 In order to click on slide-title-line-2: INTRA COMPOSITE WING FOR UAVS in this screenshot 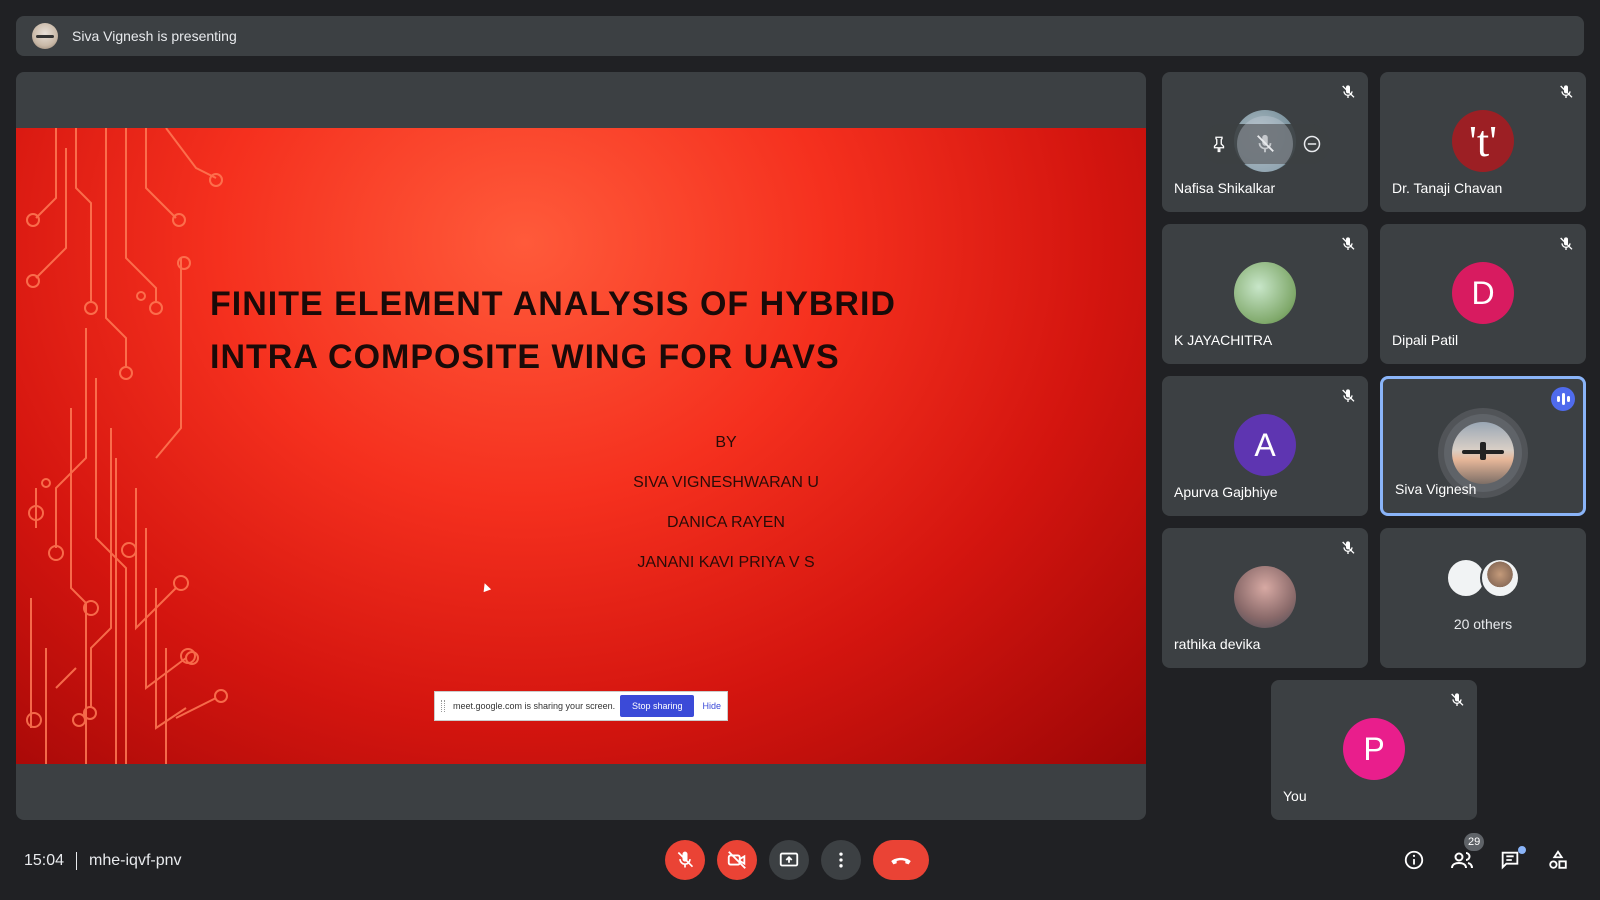, I will do `click(525, 357)`.